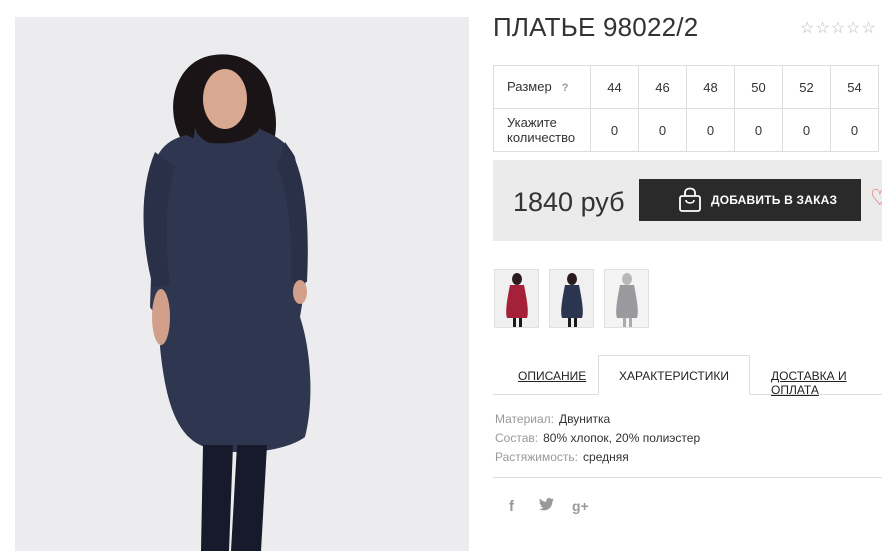 Image resolution: width=882 pixels, height=551 pixels. I want to click on size-row: Размер? 44 46 48 50 52 54, so click(686, 87).